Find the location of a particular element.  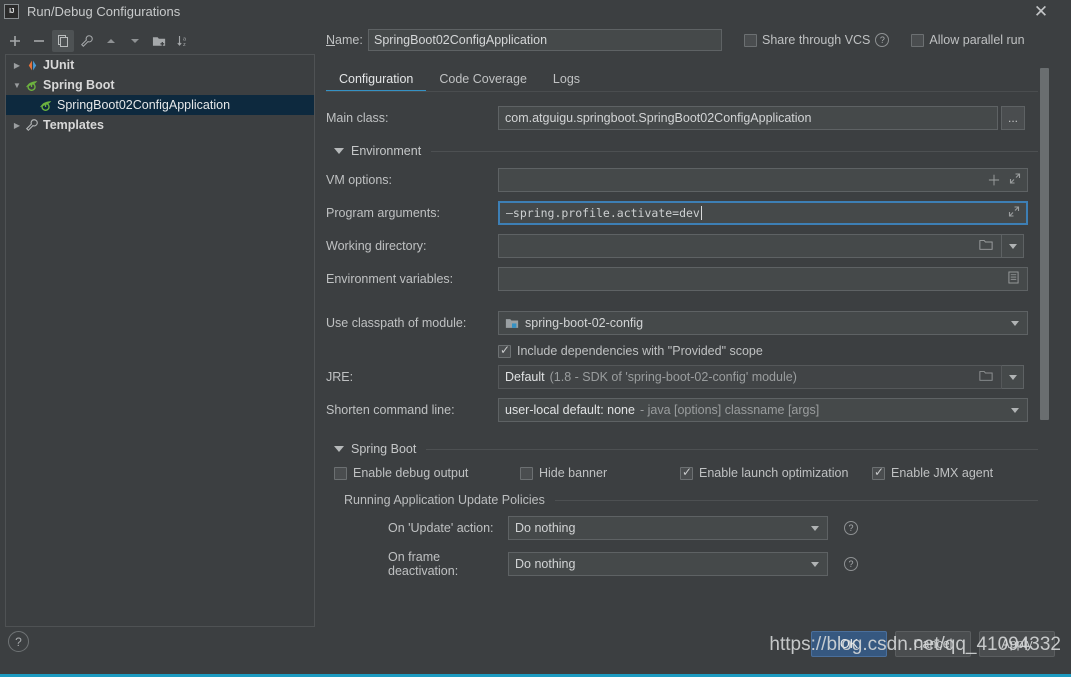

cancel-button: Cancel is located at coordinates (933, 644).